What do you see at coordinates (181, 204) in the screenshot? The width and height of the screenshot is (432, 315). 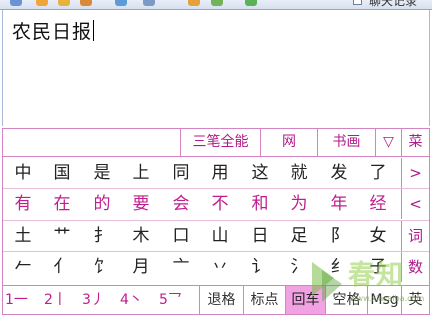 I see `char-key: 会` at bounding box center [181, 204].